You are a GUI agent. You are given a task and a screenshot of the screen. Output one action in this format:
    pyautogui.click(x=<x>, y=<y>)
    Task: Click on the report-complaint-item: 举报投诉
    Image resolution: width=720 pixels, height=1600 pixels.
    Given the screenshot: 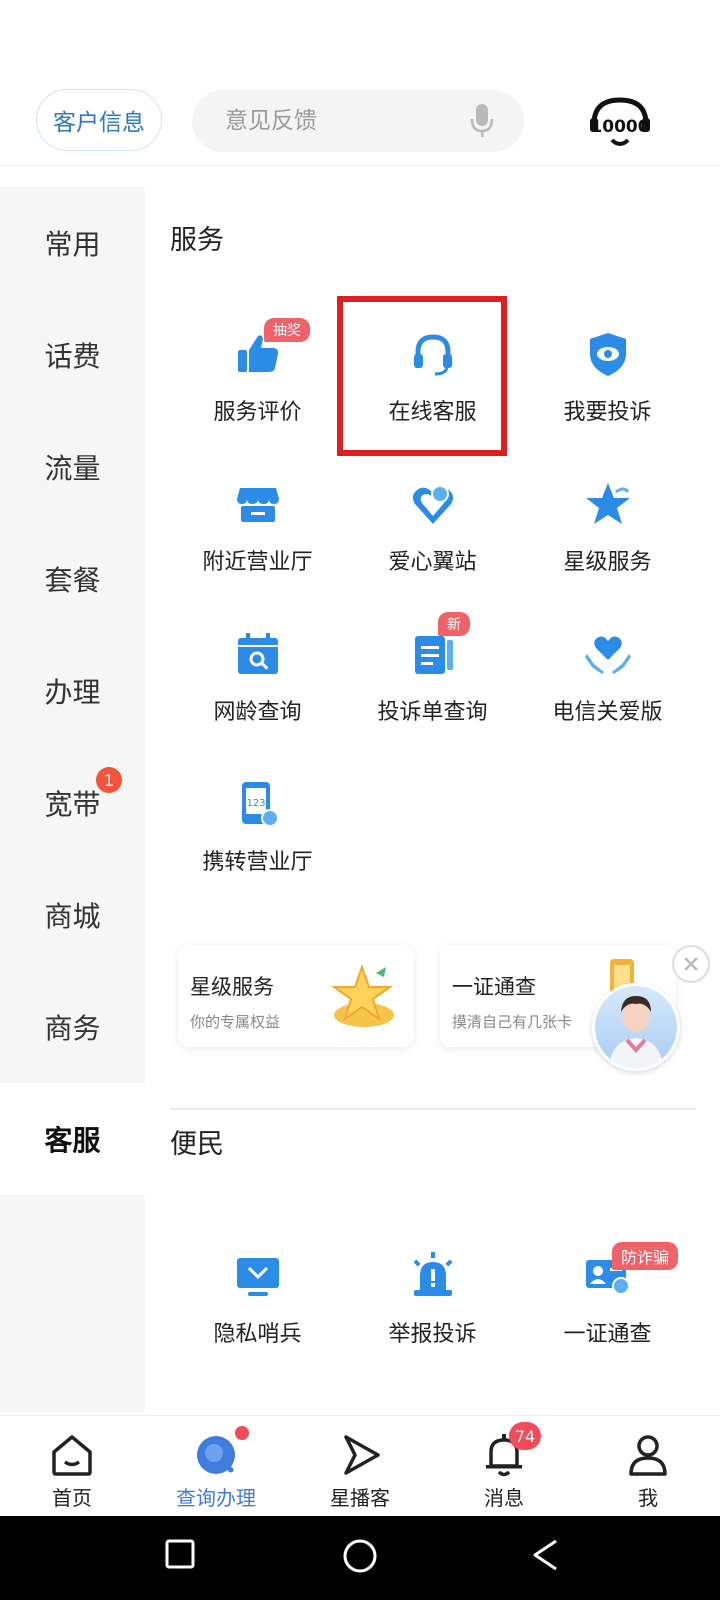 What is the action you would take?
    pyautogui.click(x=432, y=1305)
    